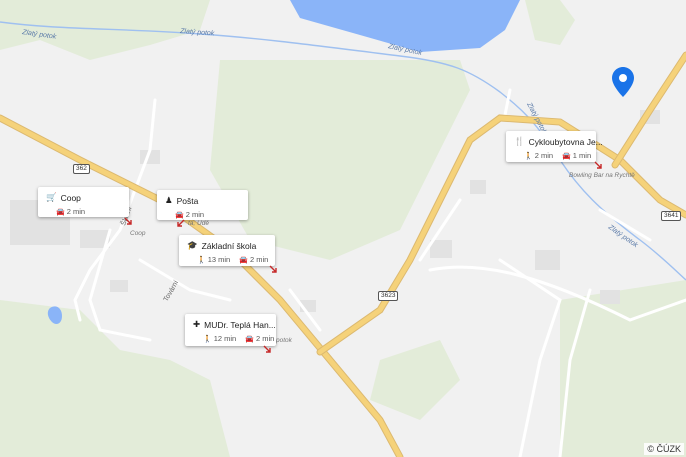 This screenshot has width=686, height=457. I want to click on walk-time: 12 min, so click(225, 338).